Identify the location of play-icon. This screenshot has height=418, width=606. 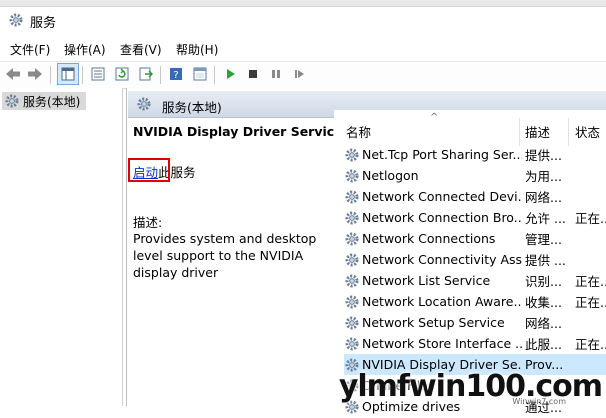
(230, 74).